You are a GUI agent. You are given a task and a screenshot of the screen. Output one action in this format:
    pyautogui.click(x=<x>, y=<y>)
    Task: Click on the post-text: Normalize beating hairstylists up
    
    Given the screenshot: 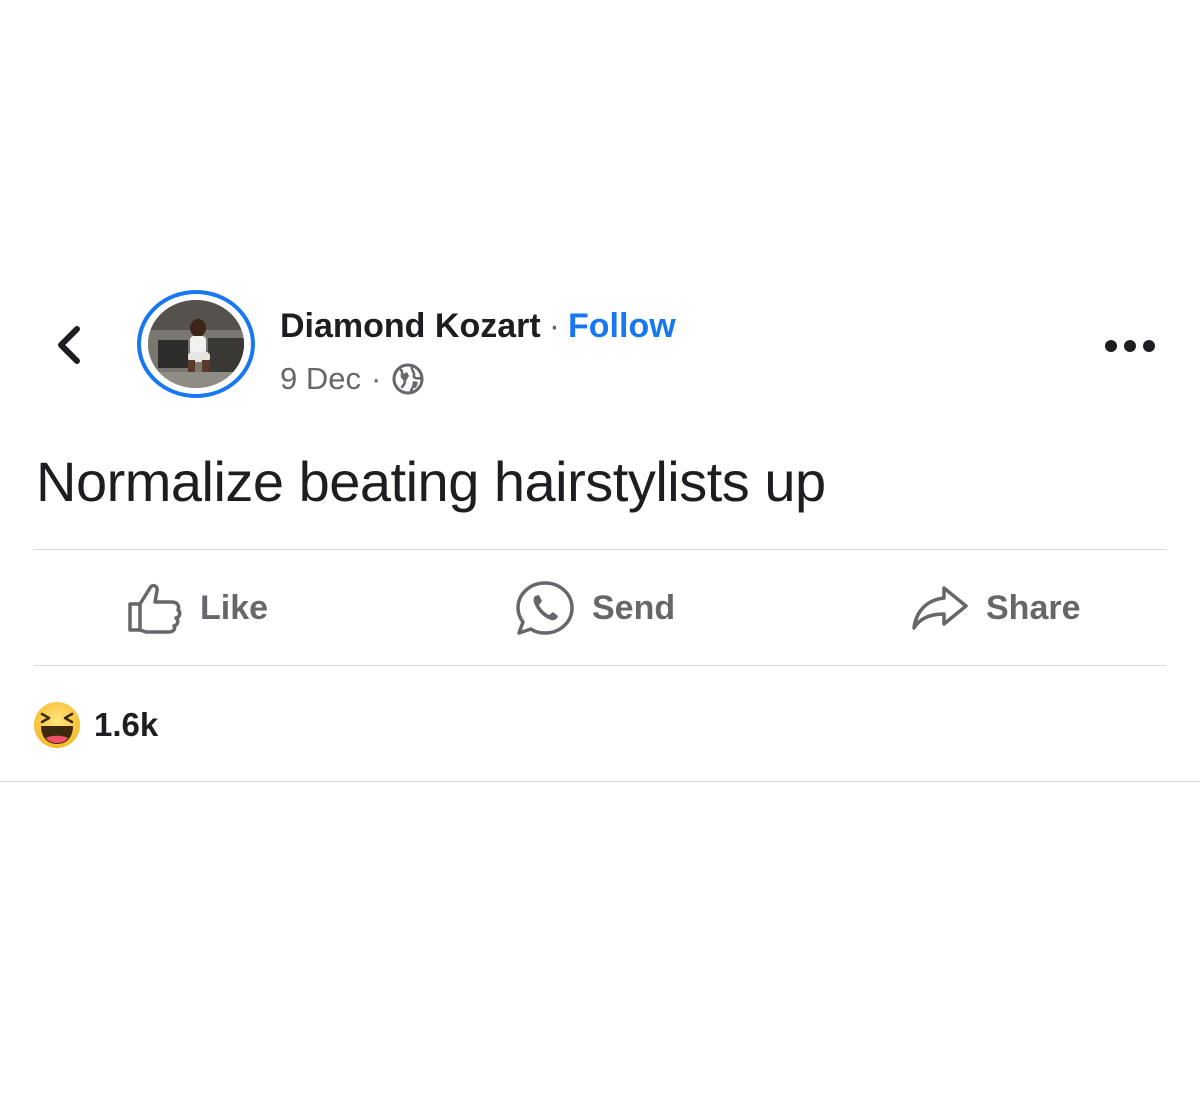 What is the action you would take?
    pyautogui.click(x=431, y=481)
    